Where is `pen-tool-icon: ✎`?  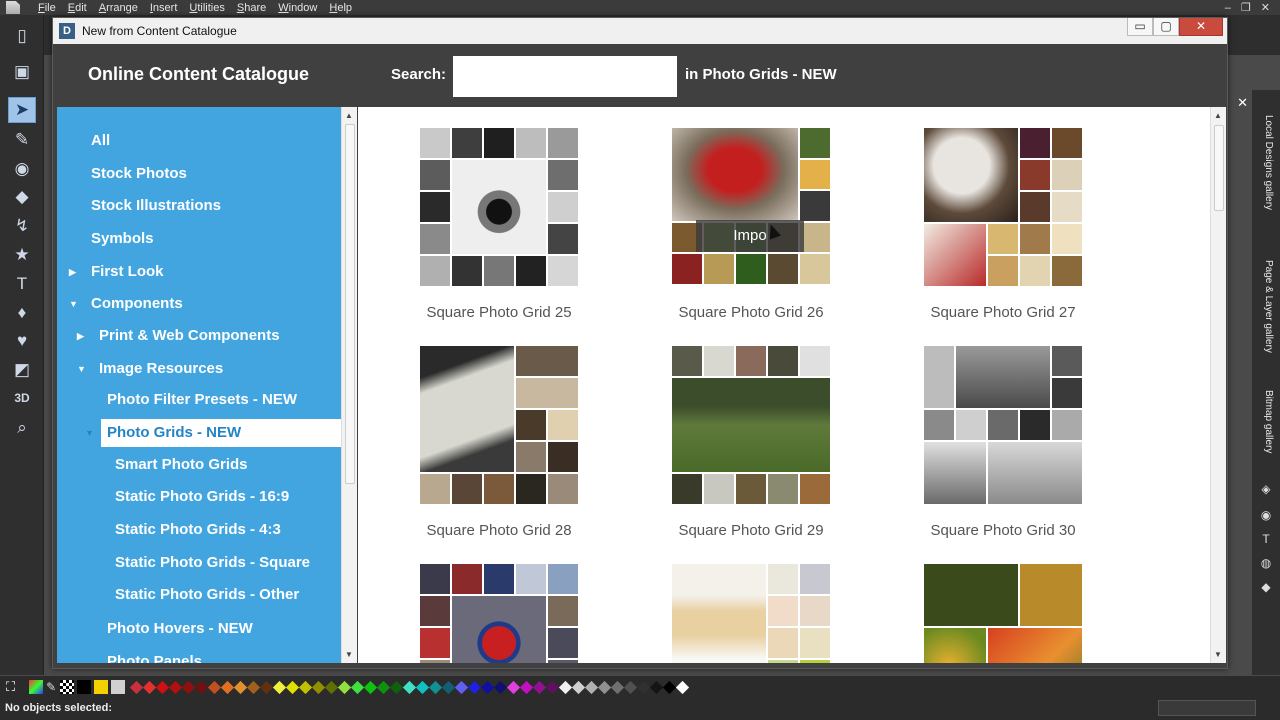 pen-tool-icon: ✎ is located at coordinates (22, 140).